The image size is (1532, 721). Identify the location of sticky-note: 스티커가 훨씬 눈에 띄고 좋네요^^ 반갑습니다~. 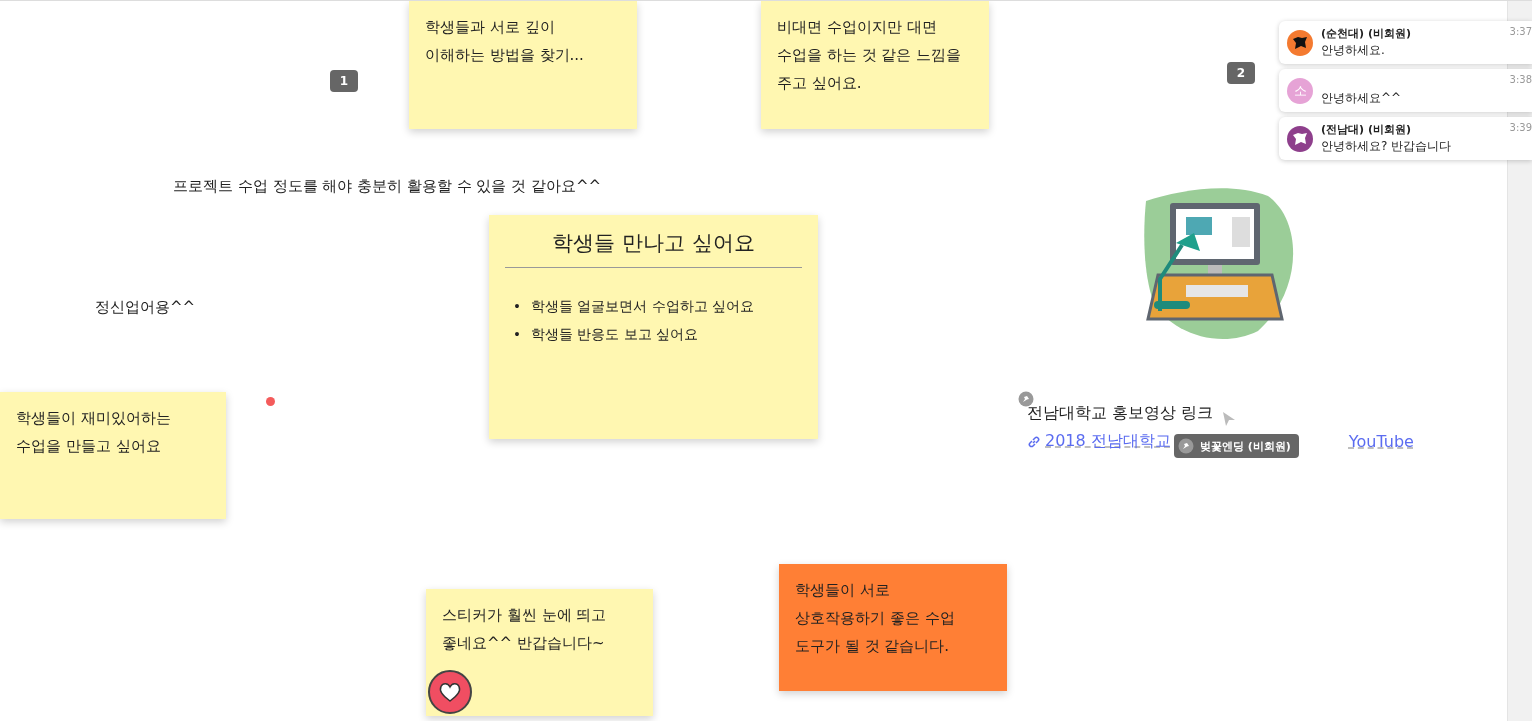
(539, 652).